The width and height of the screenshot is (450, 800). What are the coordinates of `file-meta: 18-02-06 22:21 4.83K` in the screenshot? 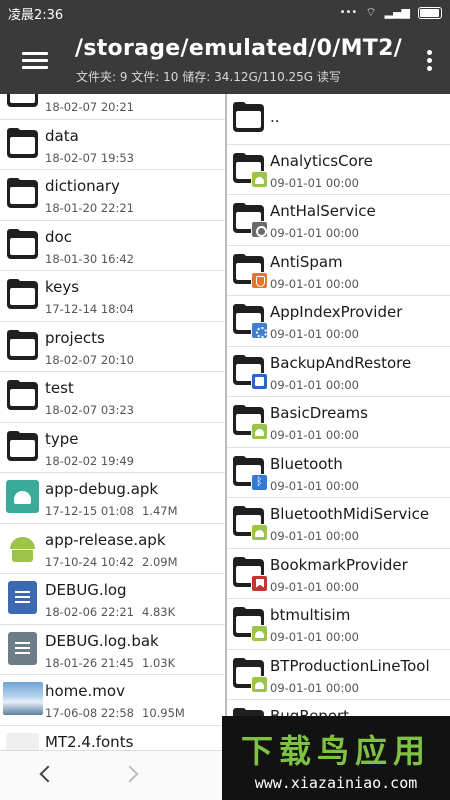 It's located at (110, 612).